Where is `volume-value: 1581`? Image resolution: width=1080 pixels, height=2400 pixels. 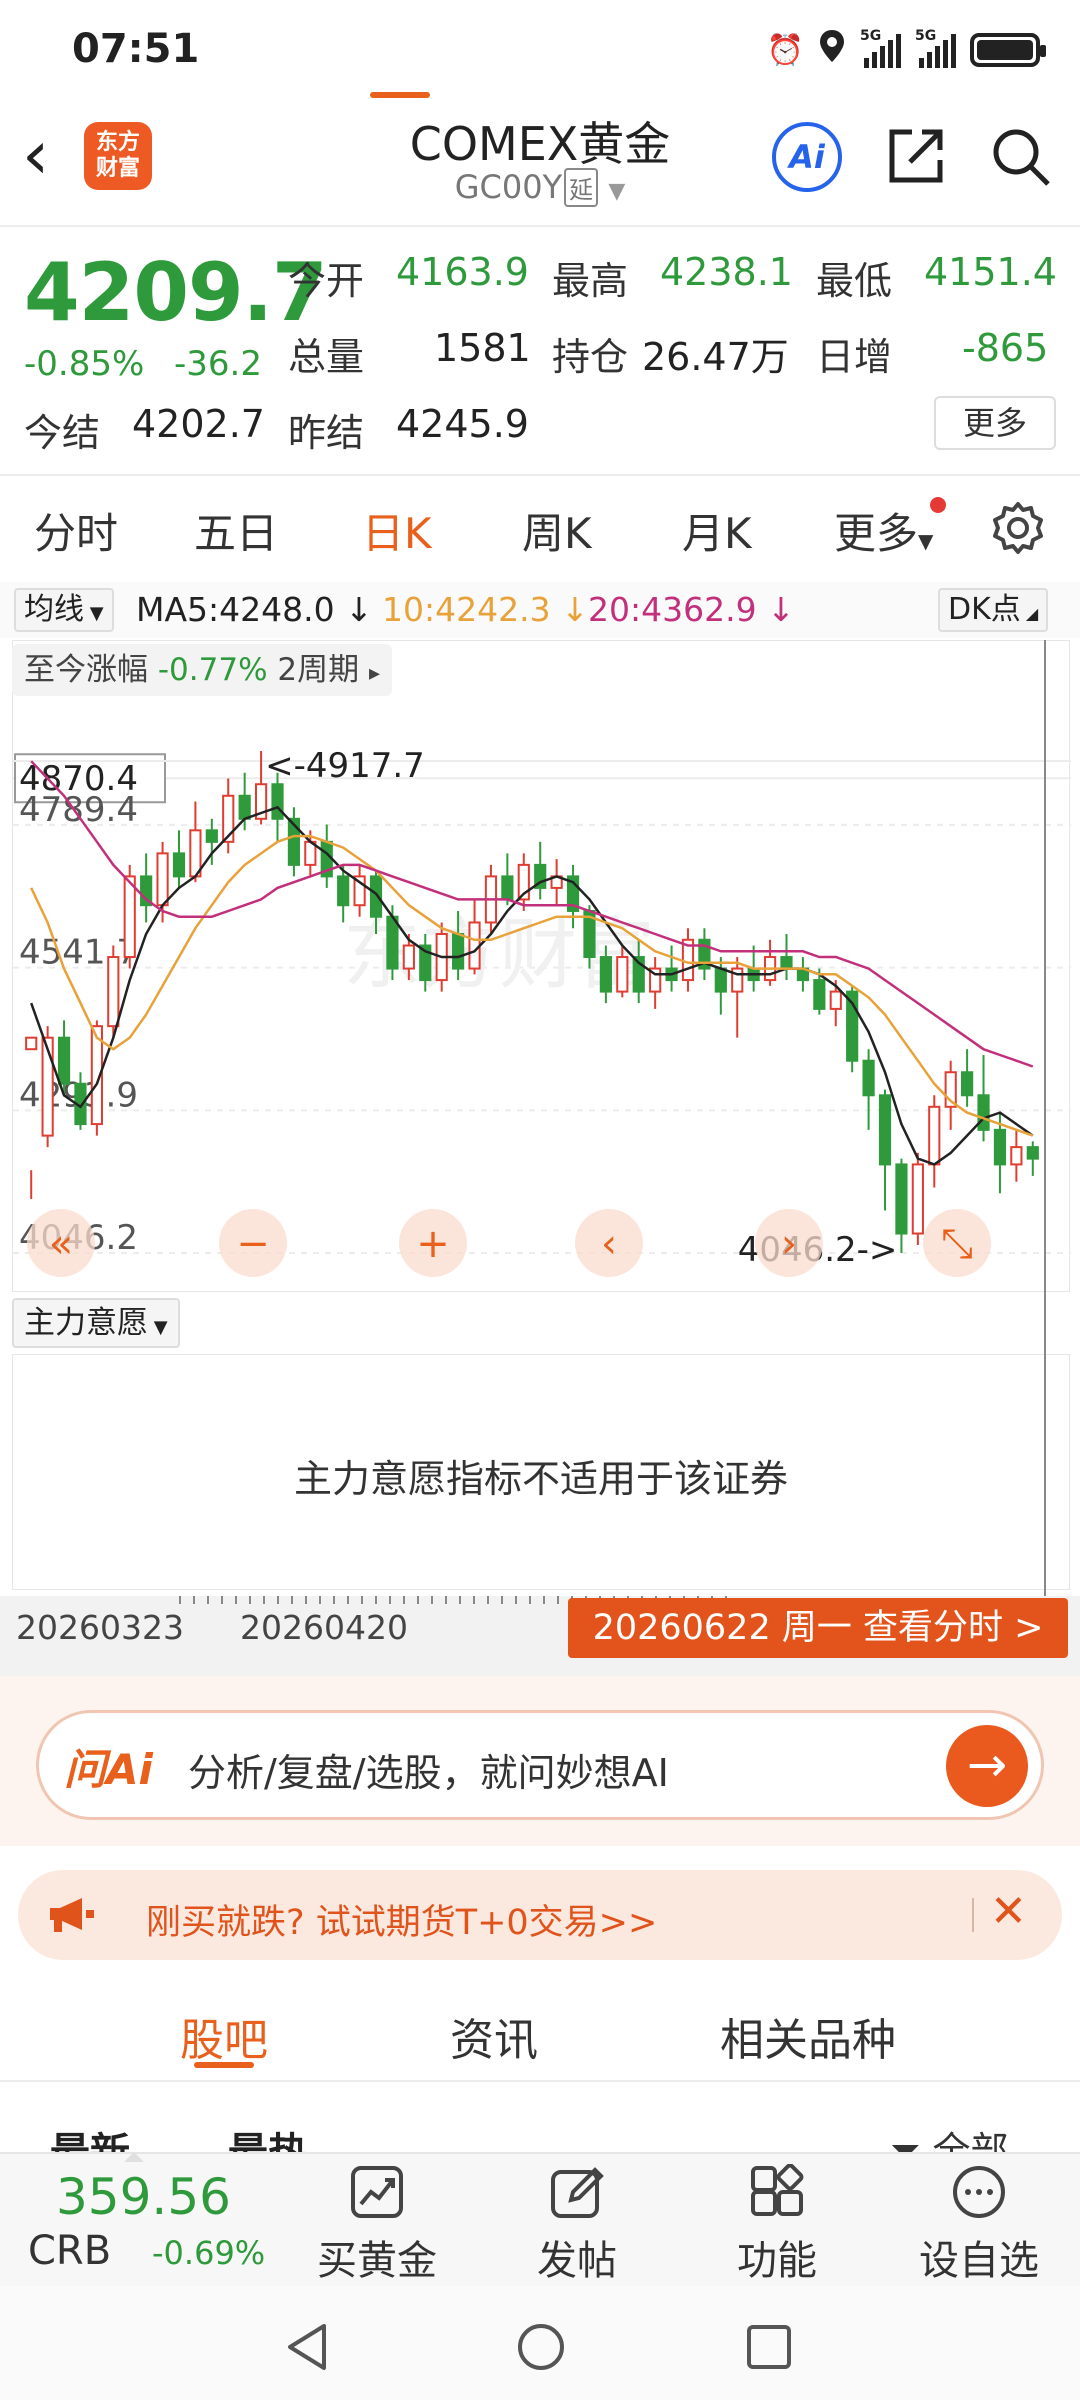
volume-value: 1581 is located at coordinates (482, 348).